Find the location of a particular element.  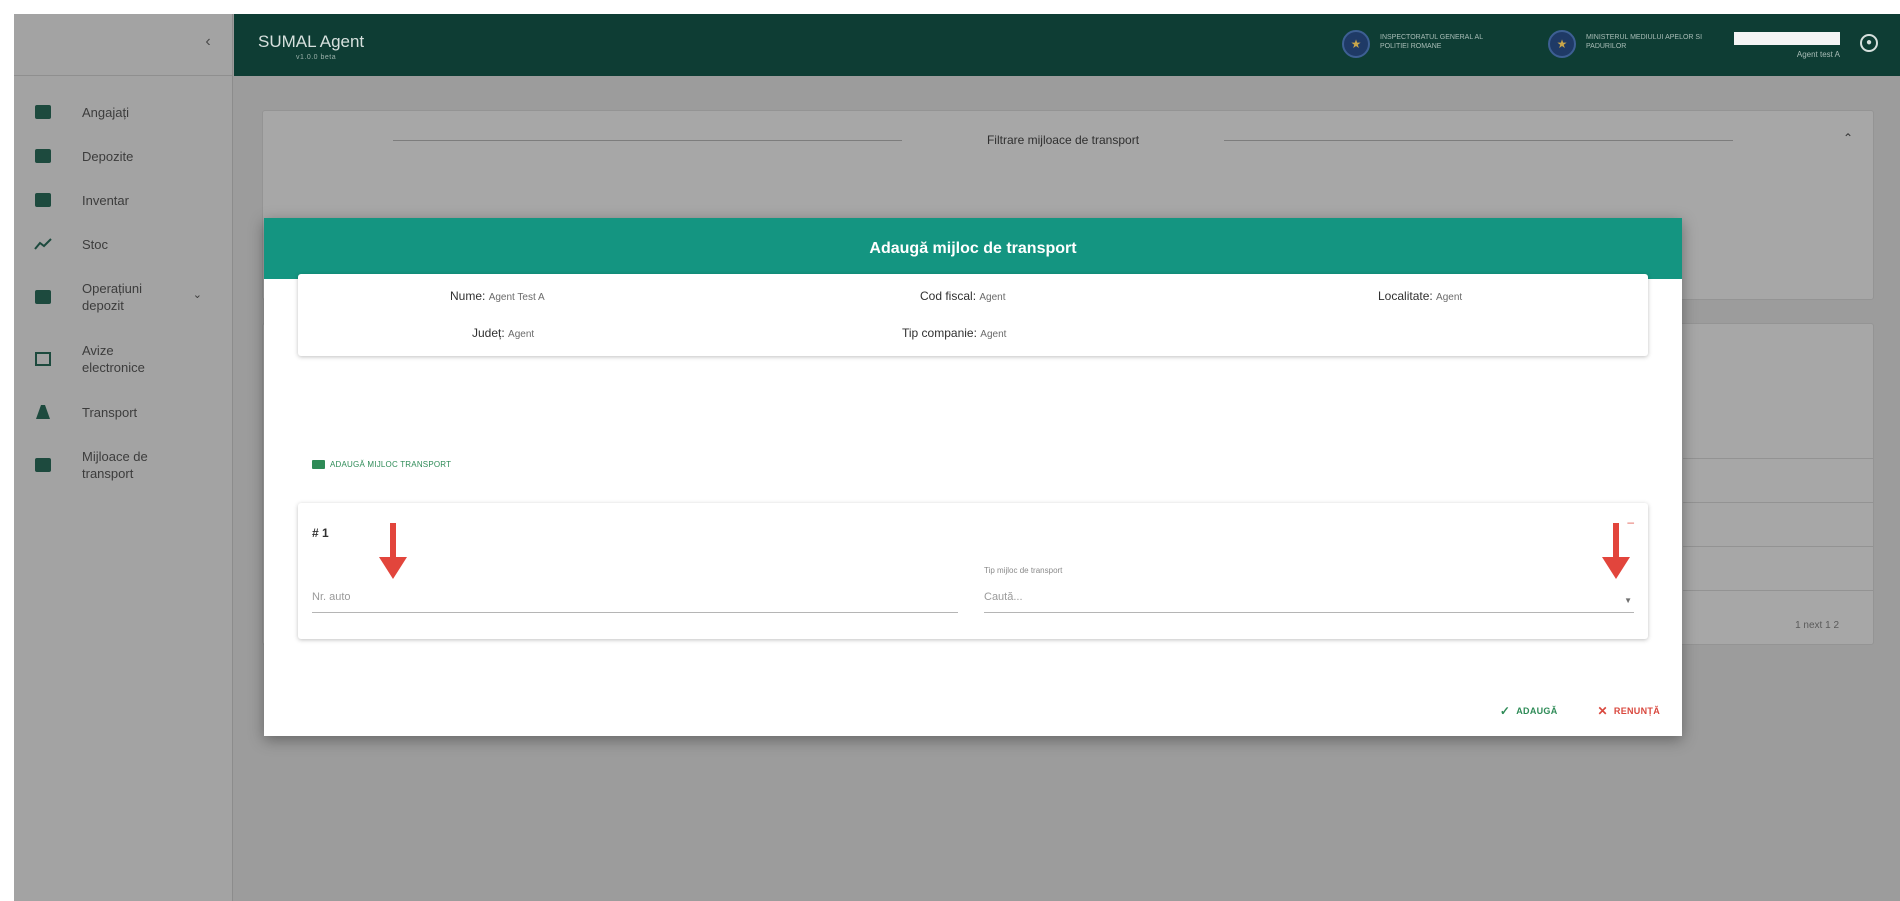

add-vehicle-link: ADAUGĂ MIJLOC TRANSPORT is located at coordinates (381, 464).